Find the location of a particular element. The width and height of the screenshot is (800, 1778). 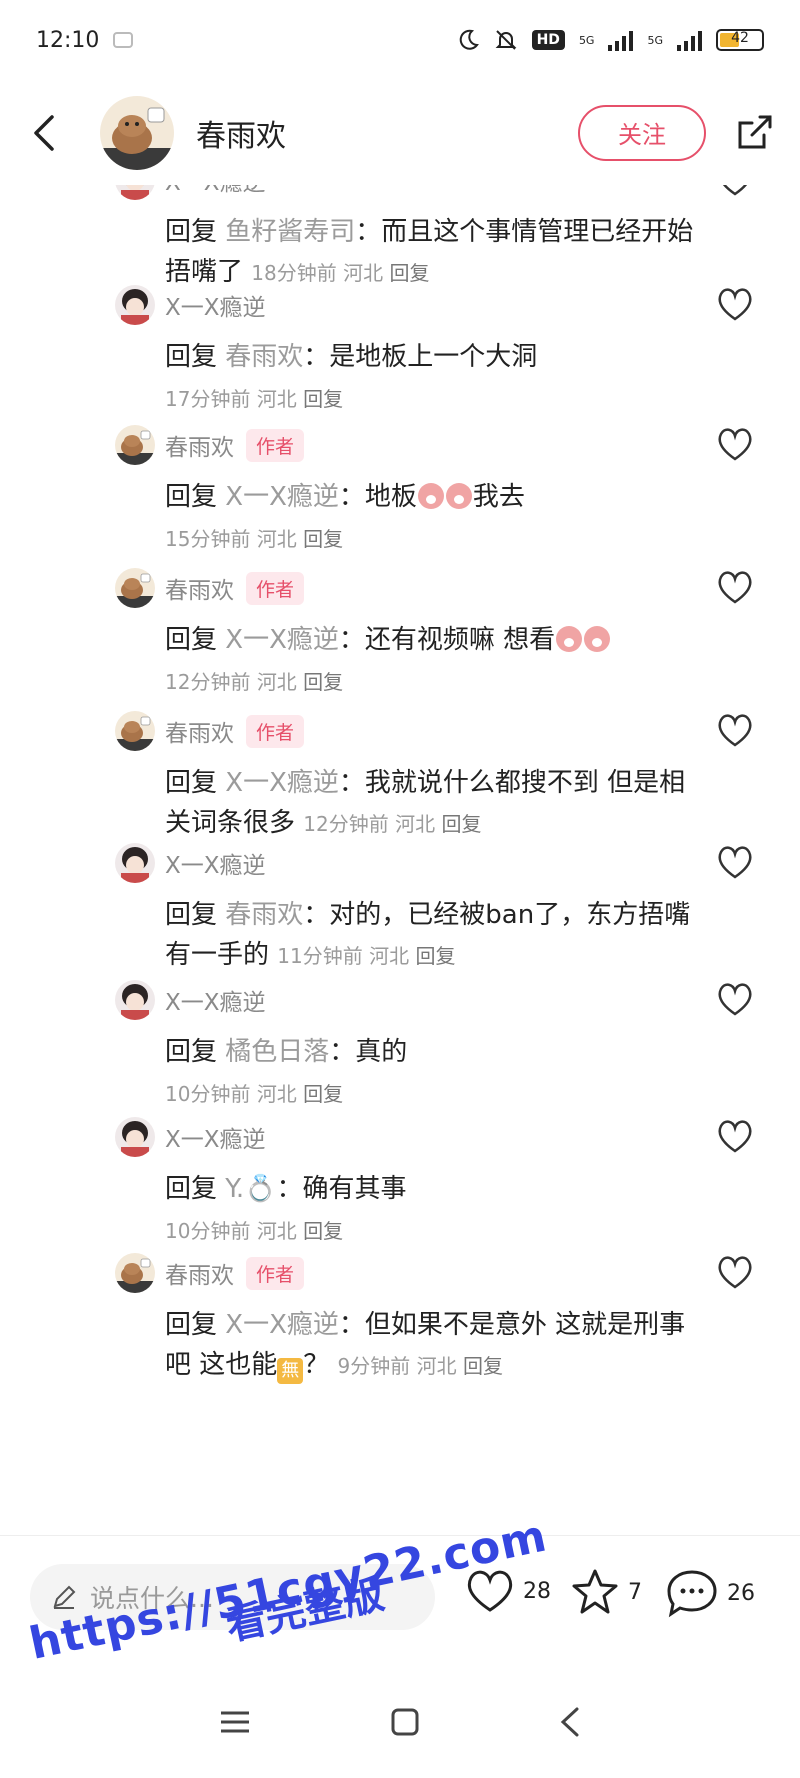

home-icon is located at coordinates (405, 1722).